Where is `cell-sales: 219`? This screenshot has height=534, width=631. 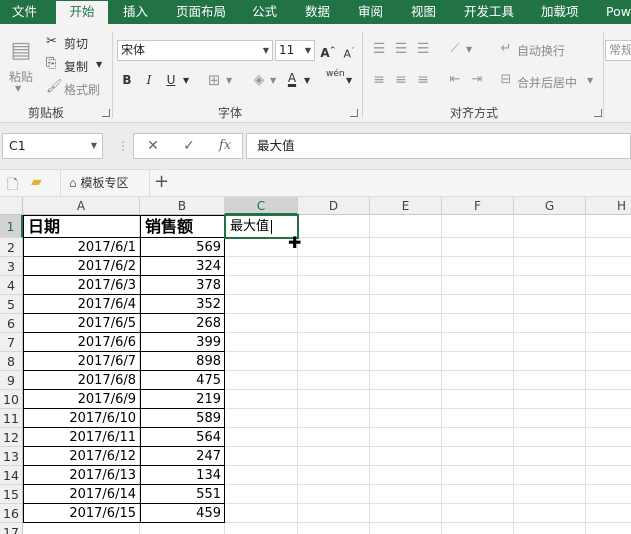
cell-sales: 219 is located at coordinates (182, 399).